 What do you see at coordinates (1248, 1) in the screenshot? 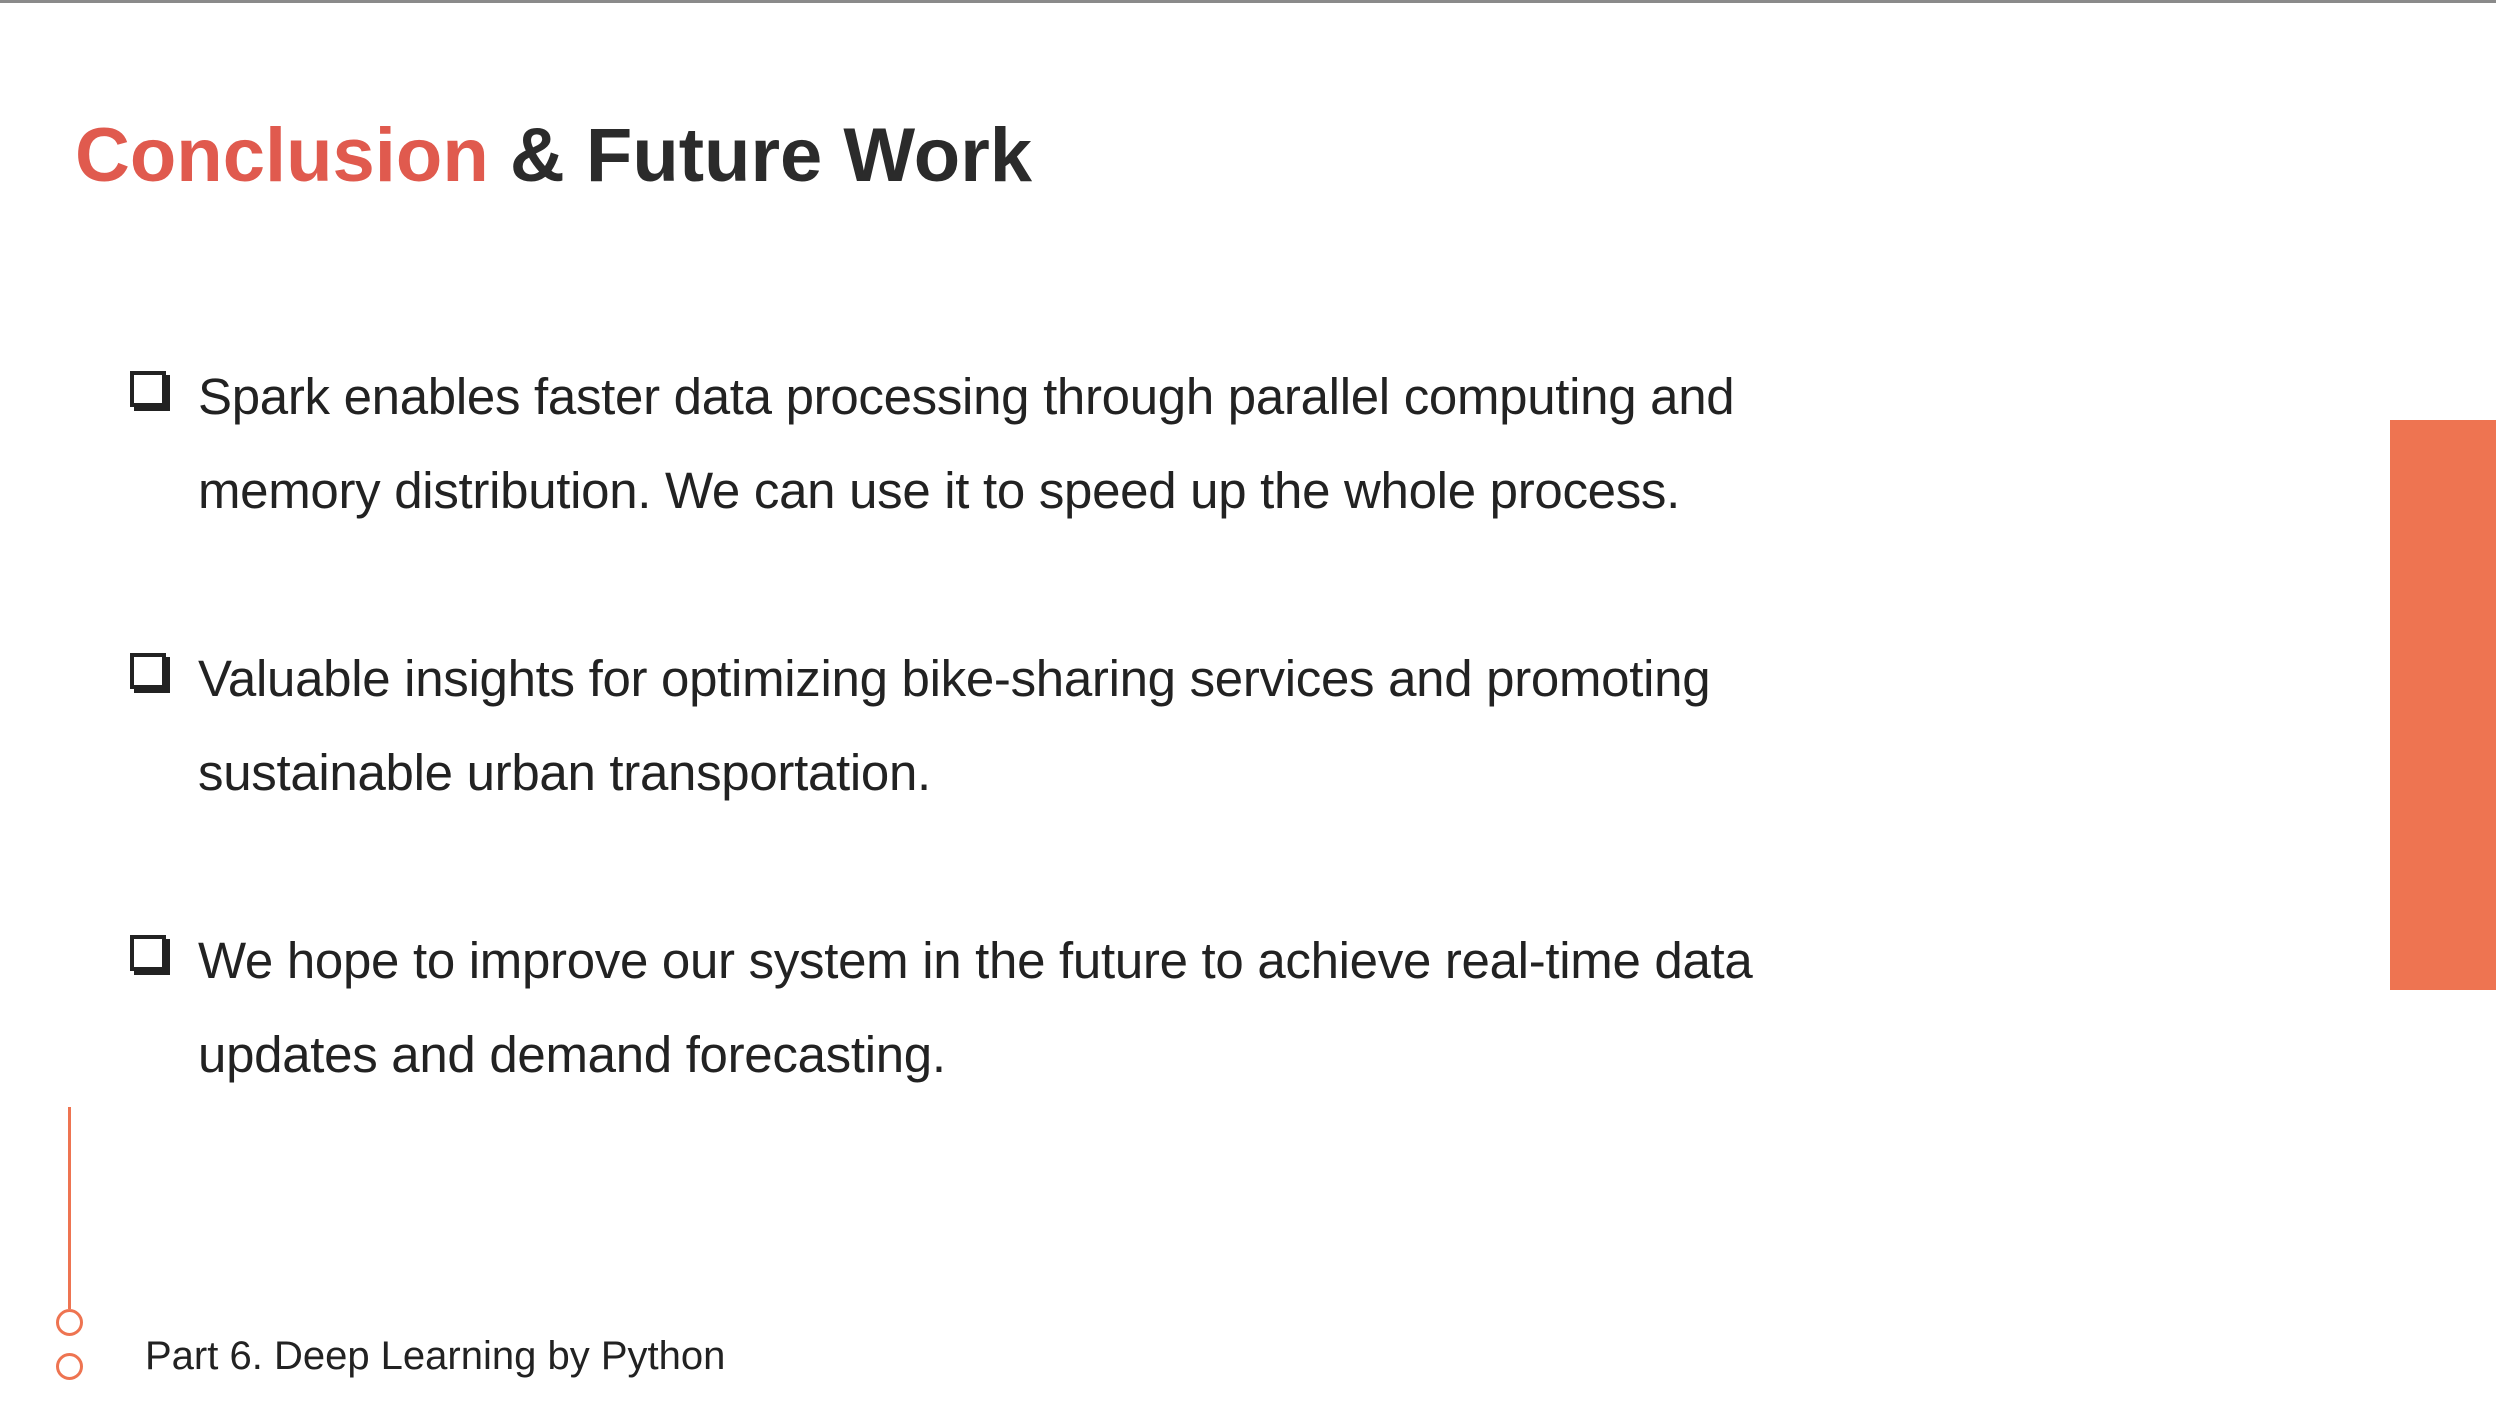
I see `top-border` at bounding box center [1248, 1].